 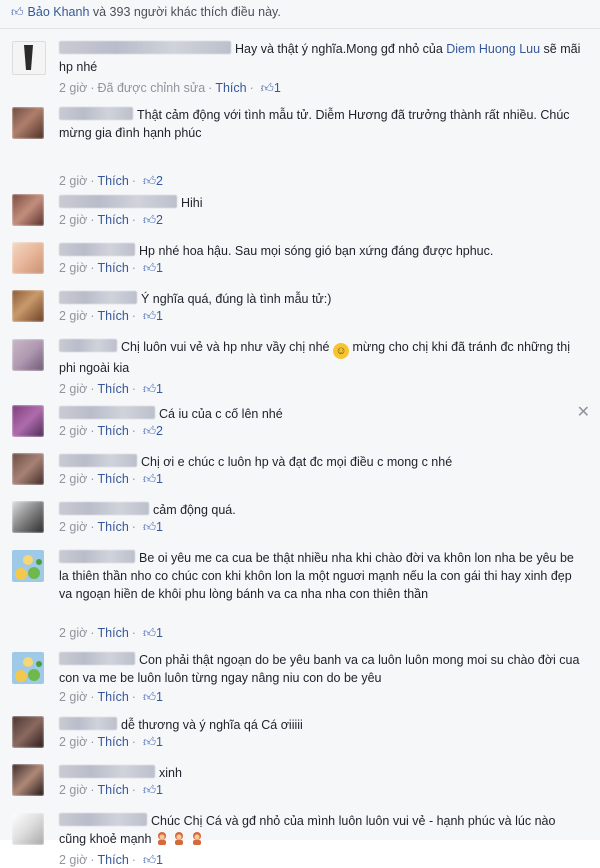 What do you see at coordinates (493, 49) in the screenshot?
I see `mention-link: Diem Huong Luu` at bounding box center [493, 49].